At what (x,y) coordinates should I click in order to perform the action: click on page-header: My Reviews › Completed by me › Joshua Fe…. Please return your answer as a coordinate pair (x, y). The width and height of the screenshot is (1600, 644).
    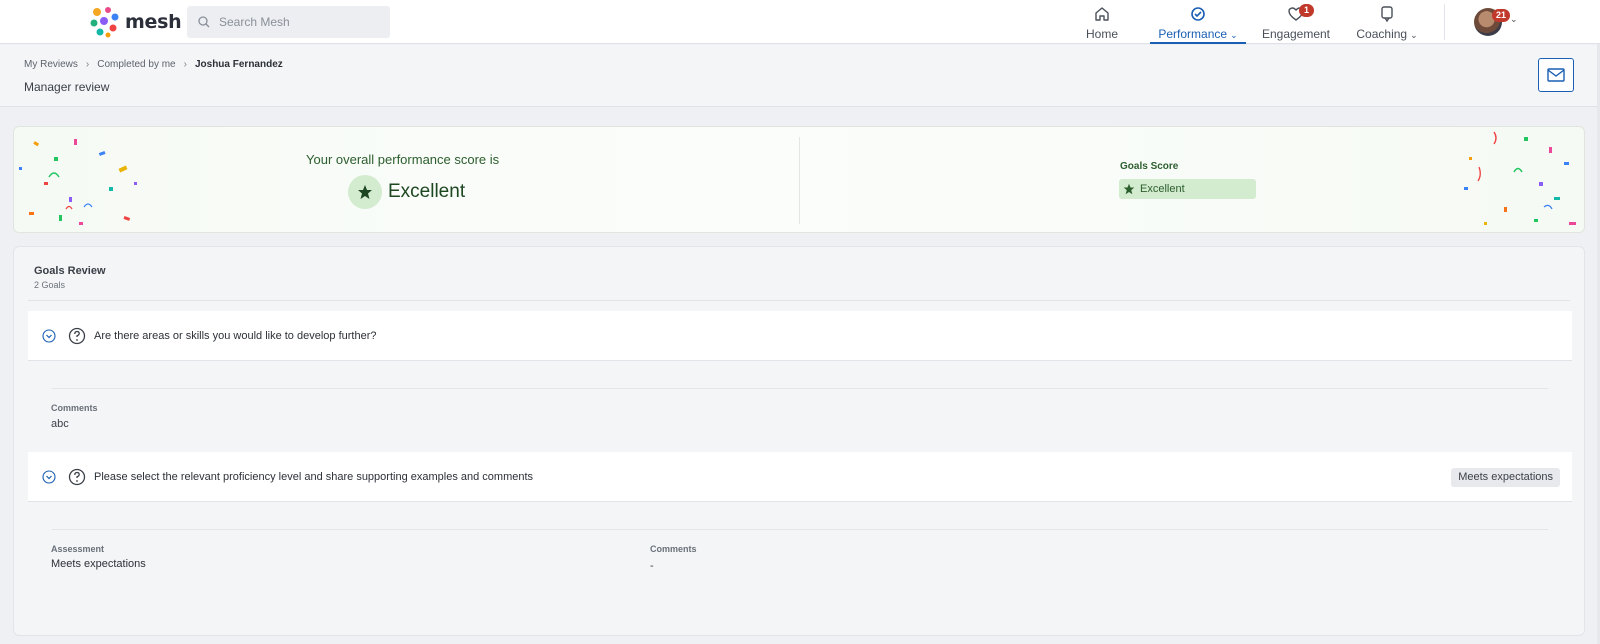
    Looking at the image, I should click on (800, 76).